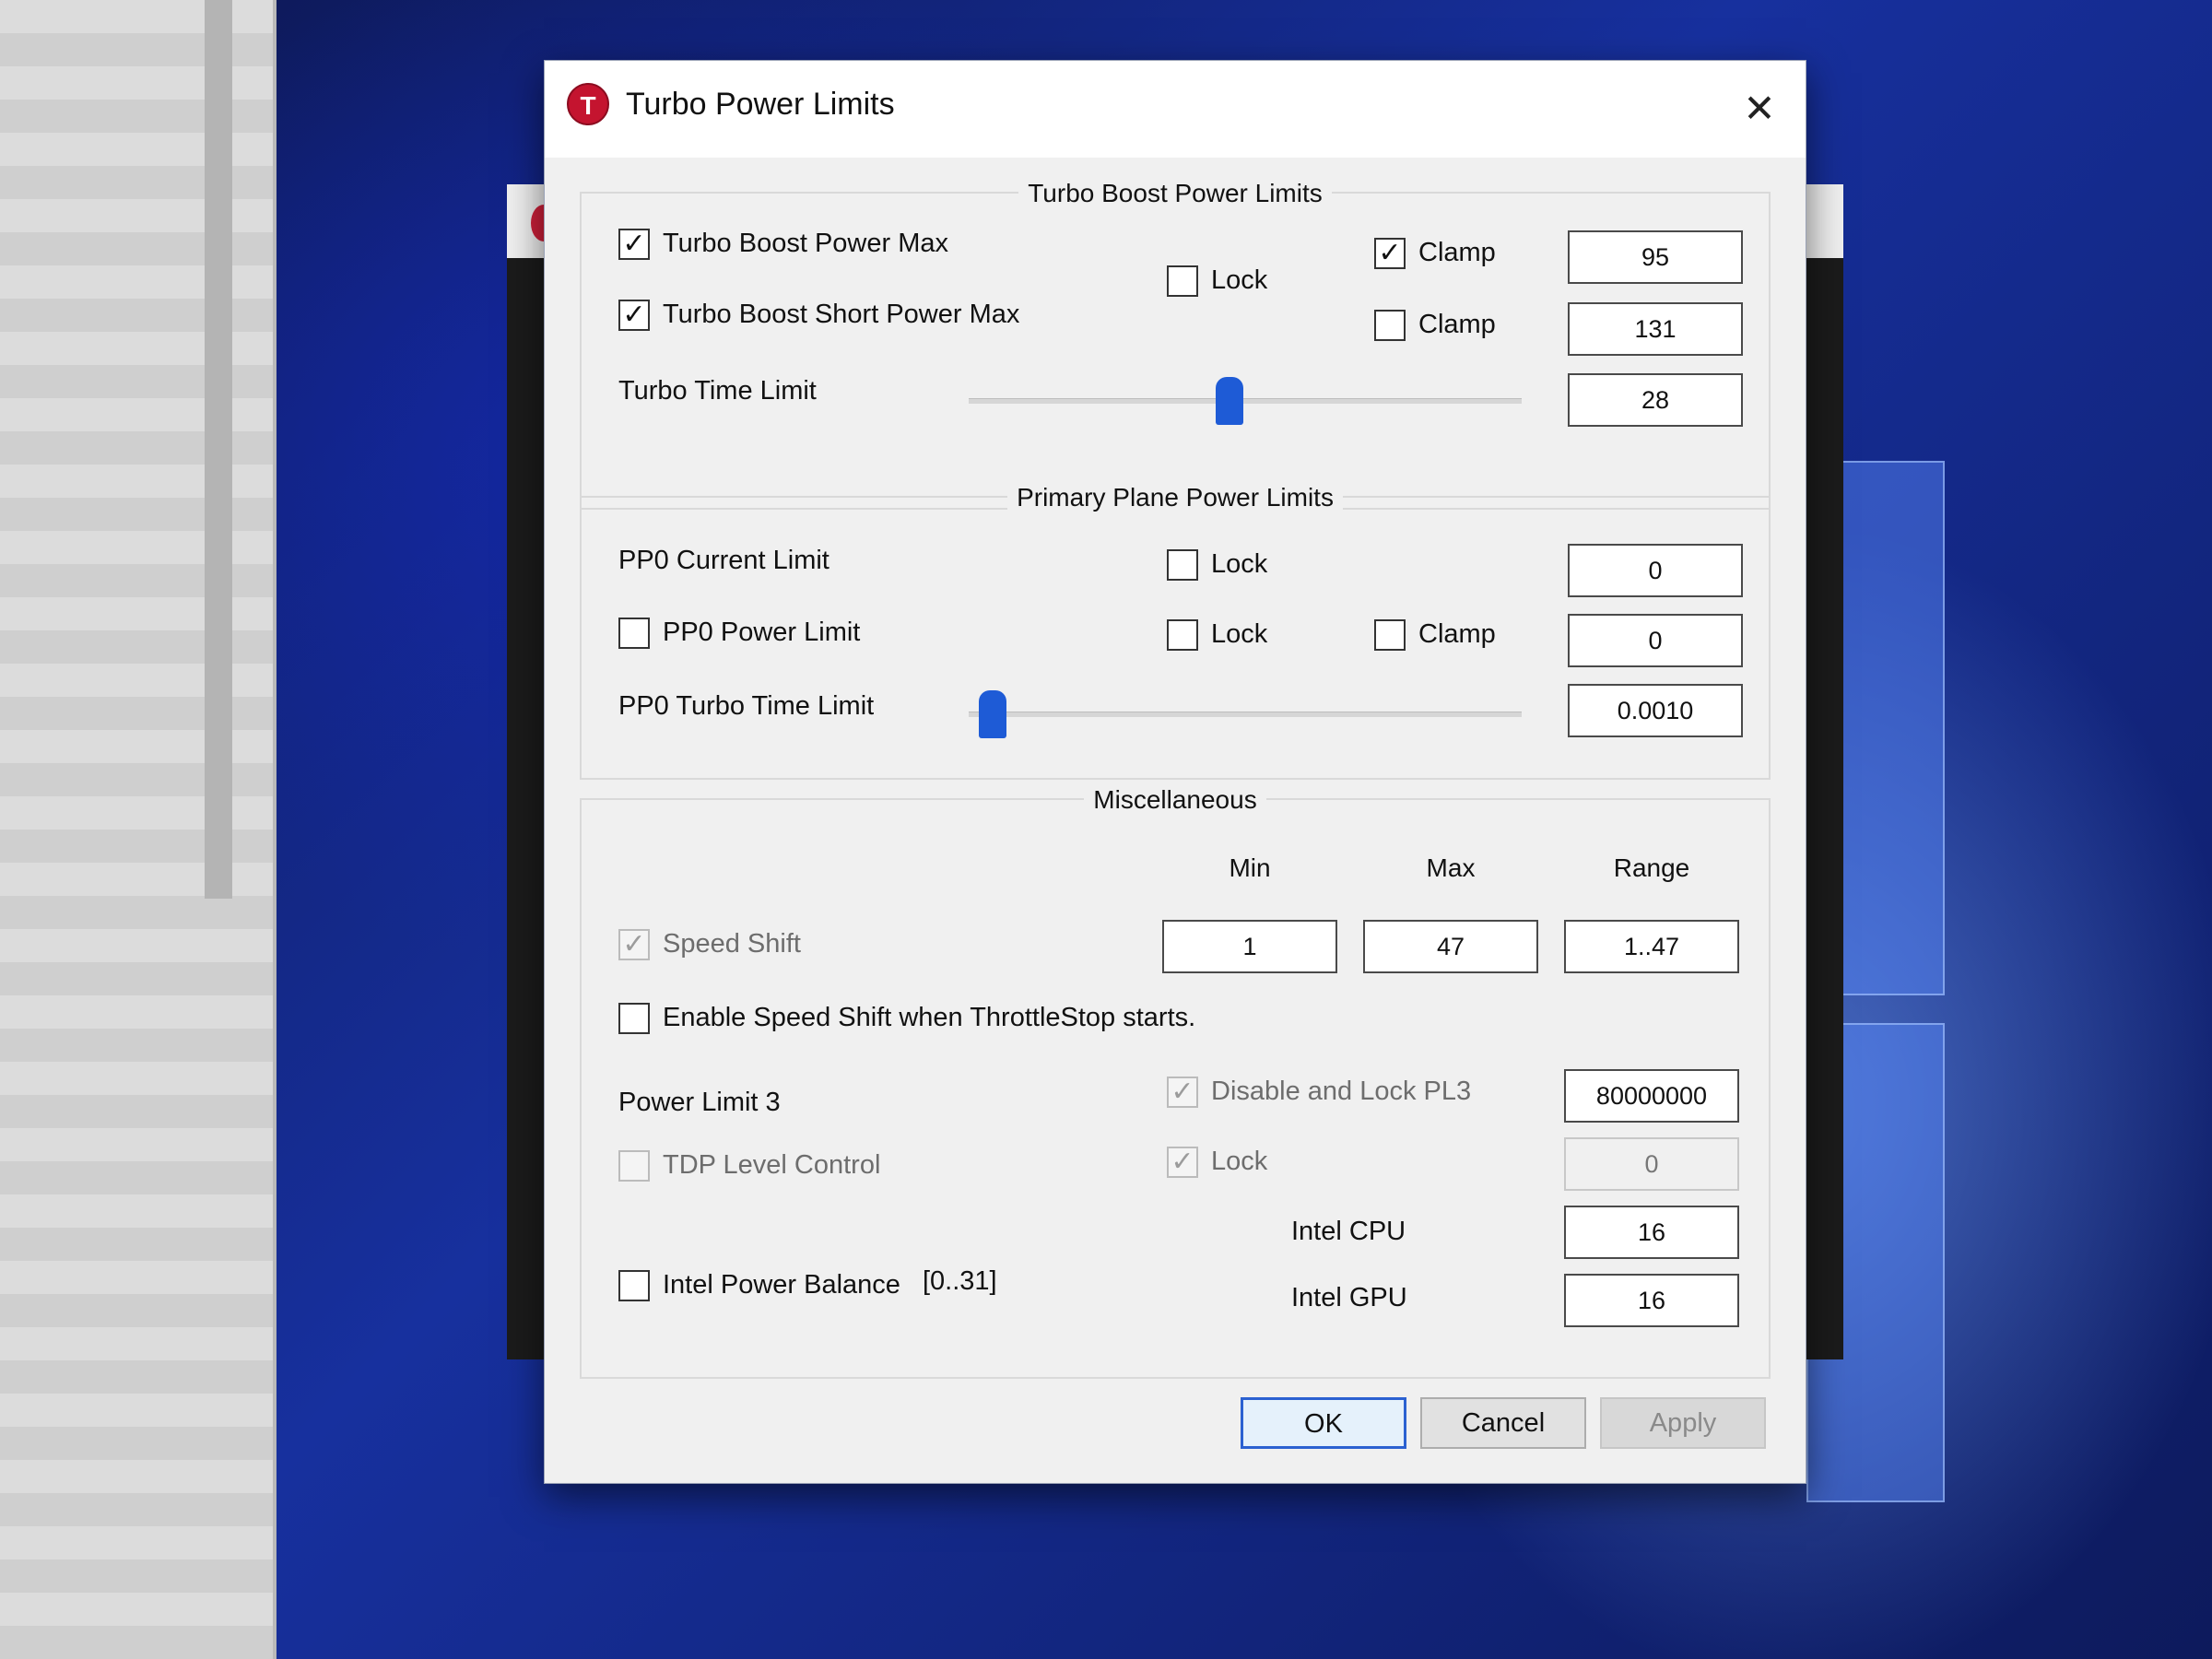  What do you see at coordinates (1390, 635) in the screenshot?
I see `pp0-clamp-checkbox` at bounding box center [1390, 635].